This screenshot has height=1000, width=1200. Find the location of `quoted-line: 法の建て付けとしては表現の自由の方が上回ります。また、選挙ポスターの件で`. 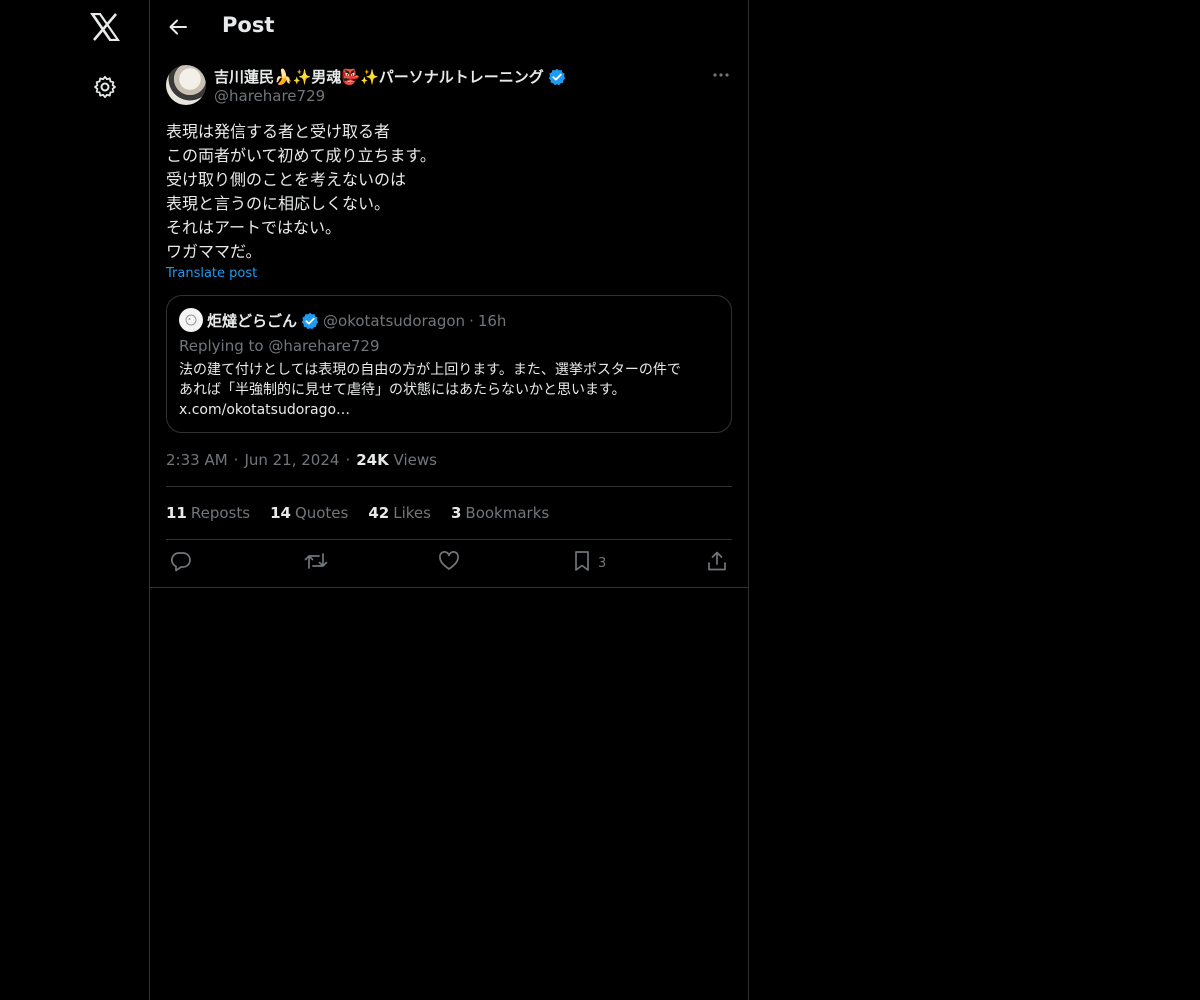

quoted-line: 法の建て付けとしては表現の自由の方が上回ります。また、選挙ポスターの件で is located at coordinates (430, 370).